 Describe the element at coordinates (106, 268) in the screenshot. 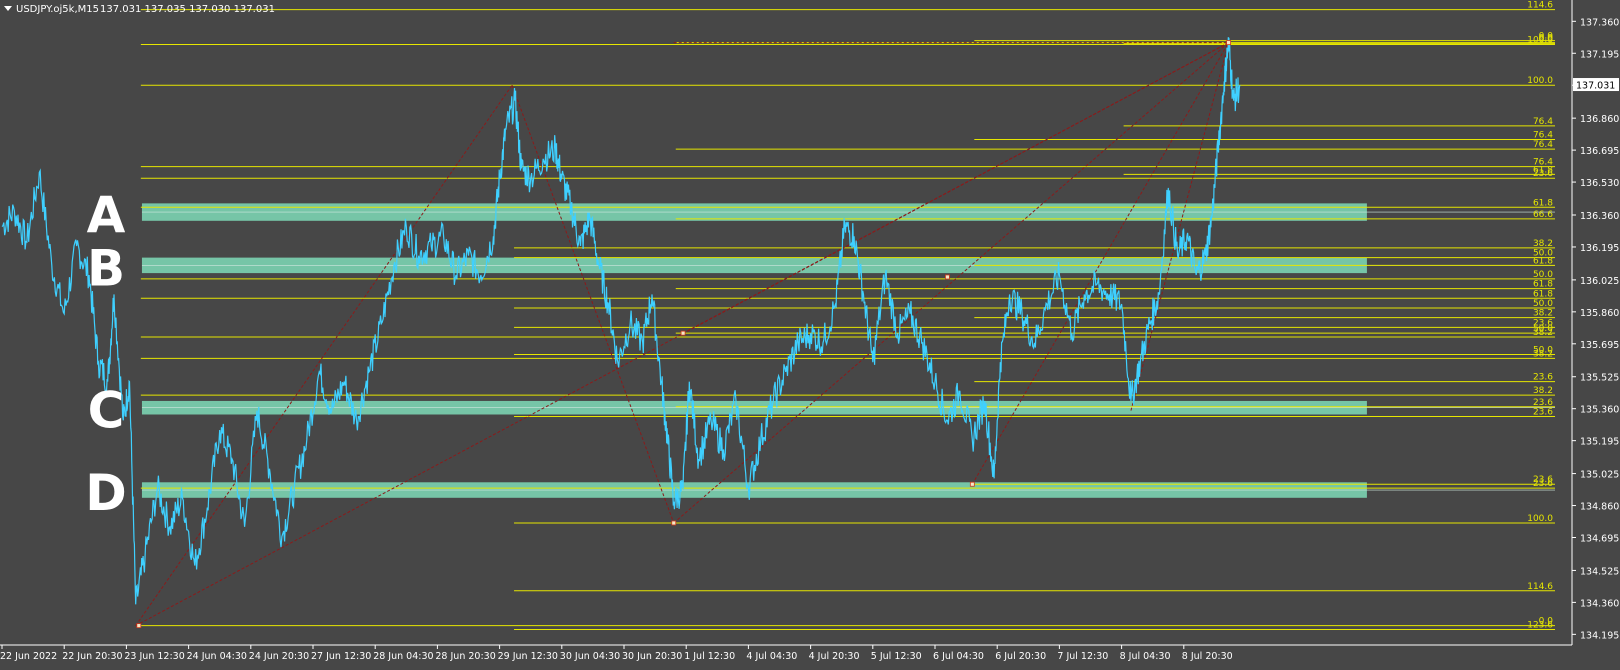

I see `zone-label: B` at that location.